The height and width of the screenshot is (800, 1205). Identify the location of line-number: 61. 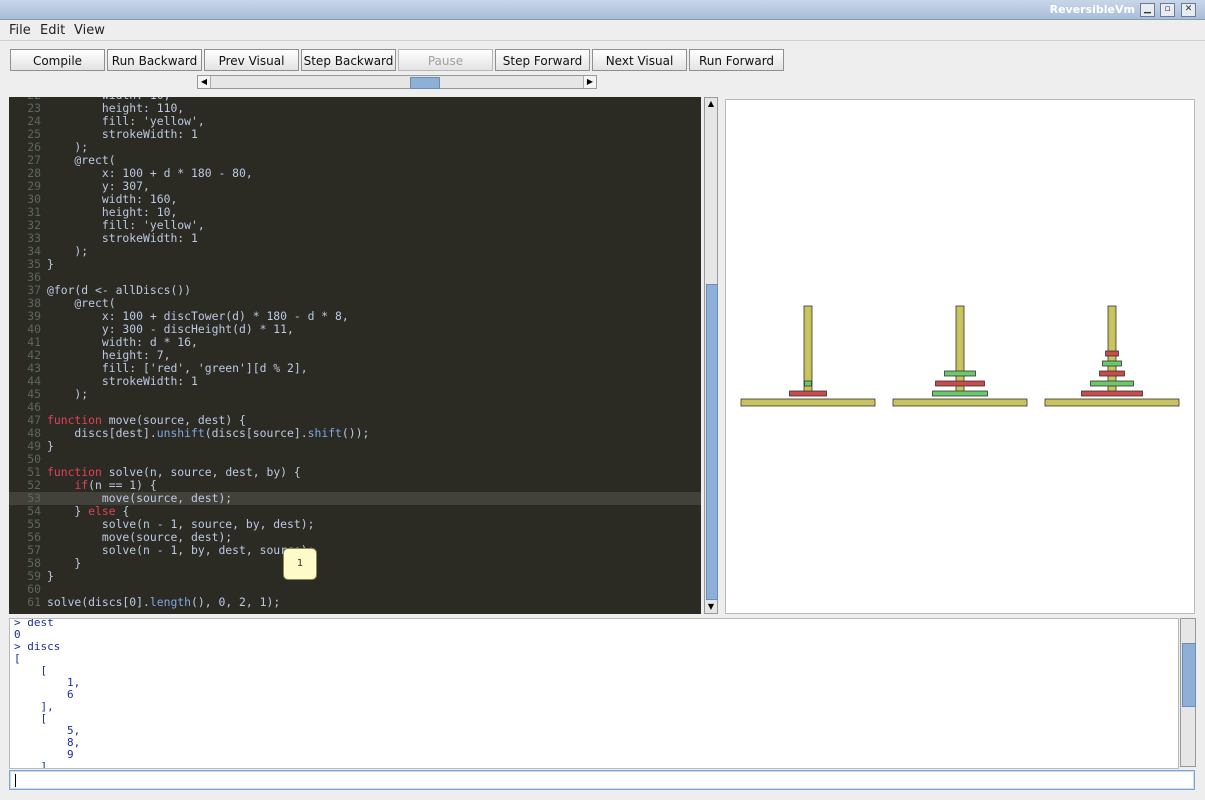
(34, 602).